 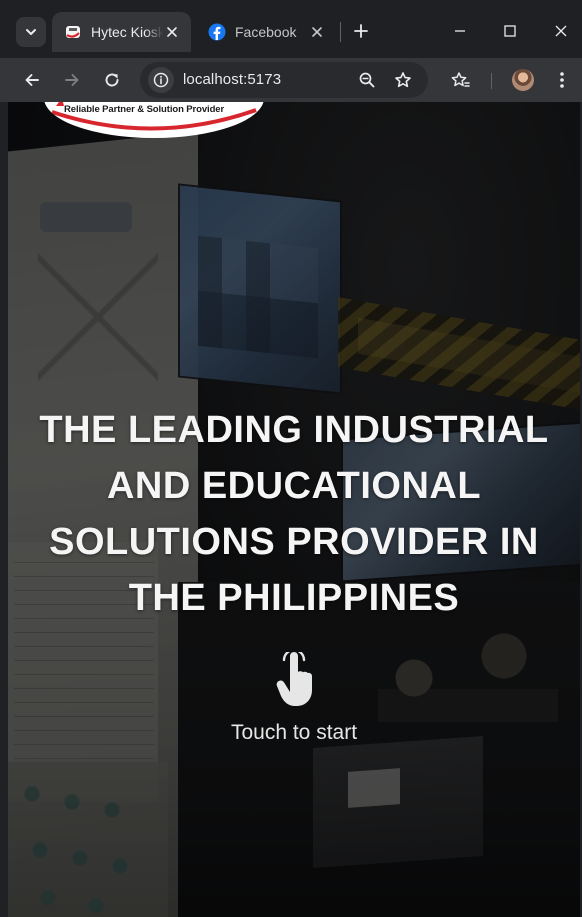 I want to click on star-icon, so click(x=403, y=80).